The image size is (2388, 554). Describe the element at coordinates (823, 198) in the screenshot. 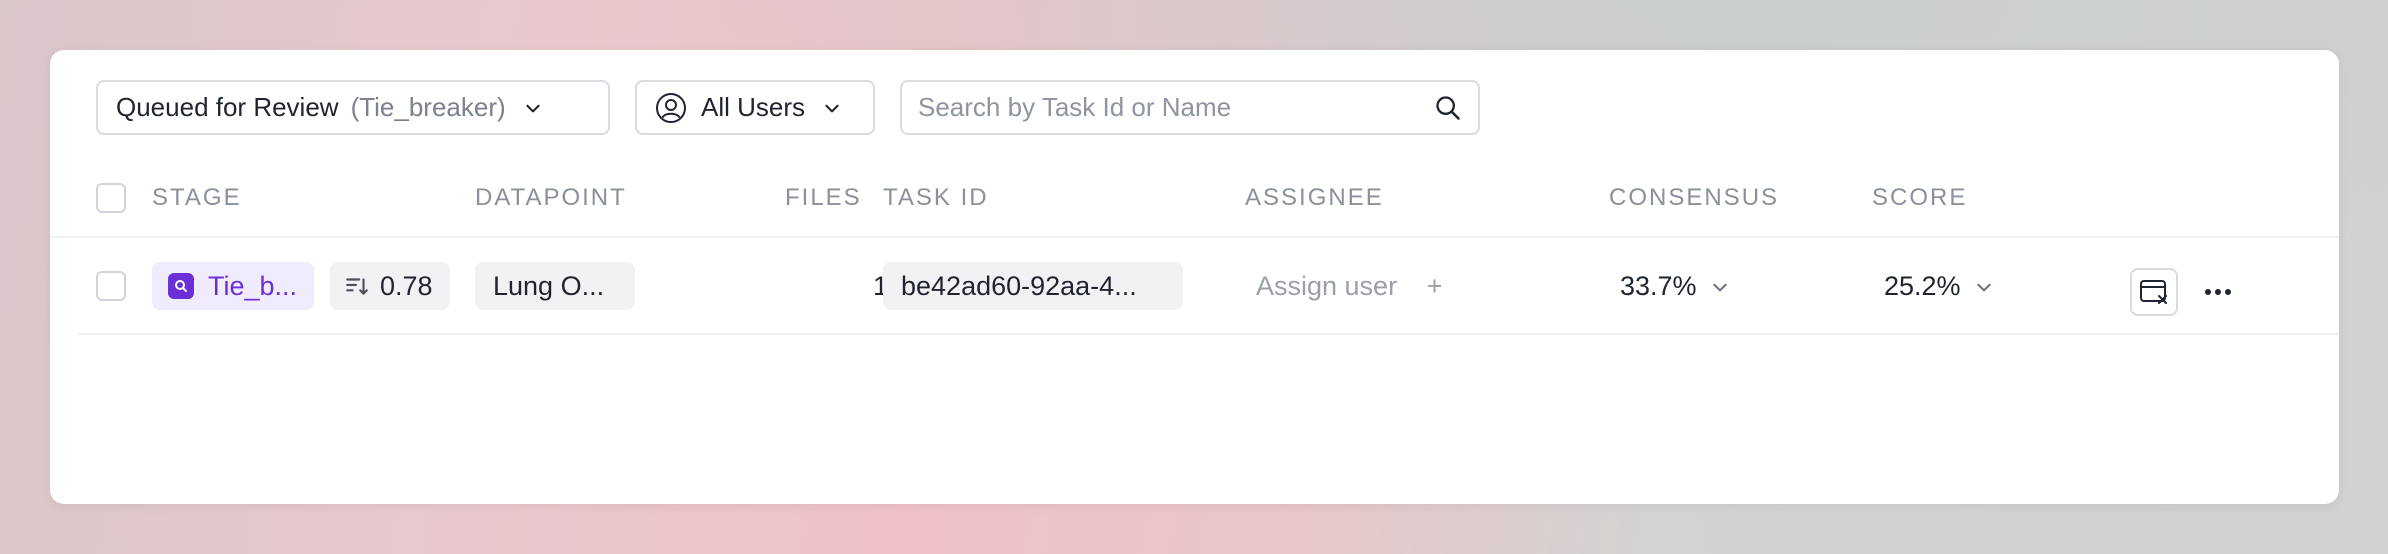

I see `column-header-files: FILES` at that location.